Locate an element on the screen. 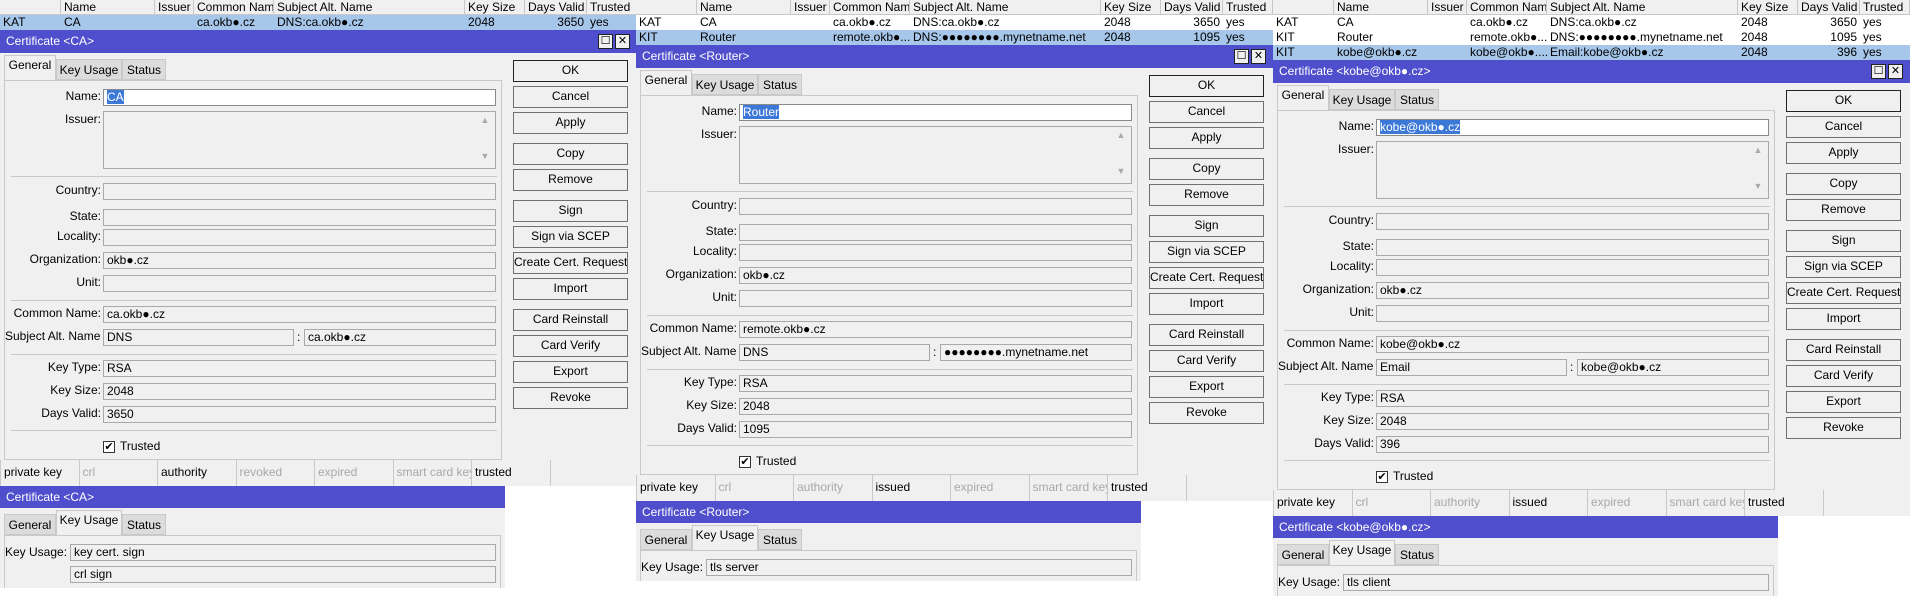 The width and height of the screenshot is (1910, 601). table-row: KAT CA ca.okb●.cz DNS:ca.okb●.cz 2048 3650 yes is located at coordinates (318, 22).